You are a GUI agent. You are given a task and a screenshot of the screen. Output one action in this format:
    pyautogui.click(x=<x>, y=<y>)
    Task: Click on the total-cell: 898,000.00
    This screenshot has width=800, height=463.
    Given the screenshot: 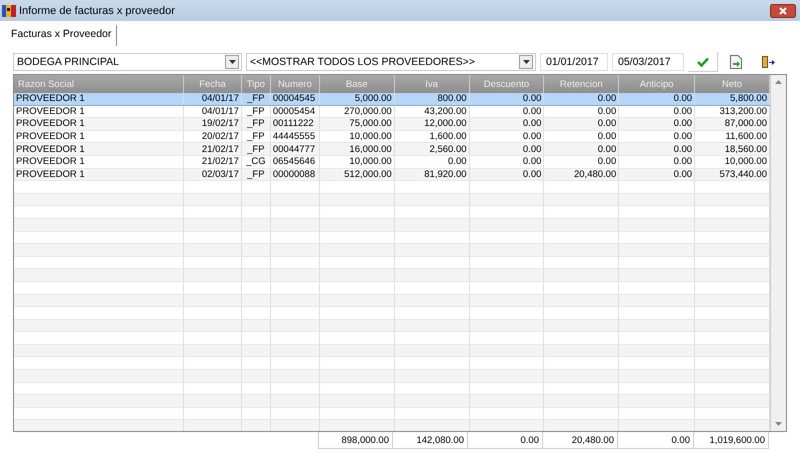 What is the action you would take?
    pyautogui.click(x=355, y=440)
    